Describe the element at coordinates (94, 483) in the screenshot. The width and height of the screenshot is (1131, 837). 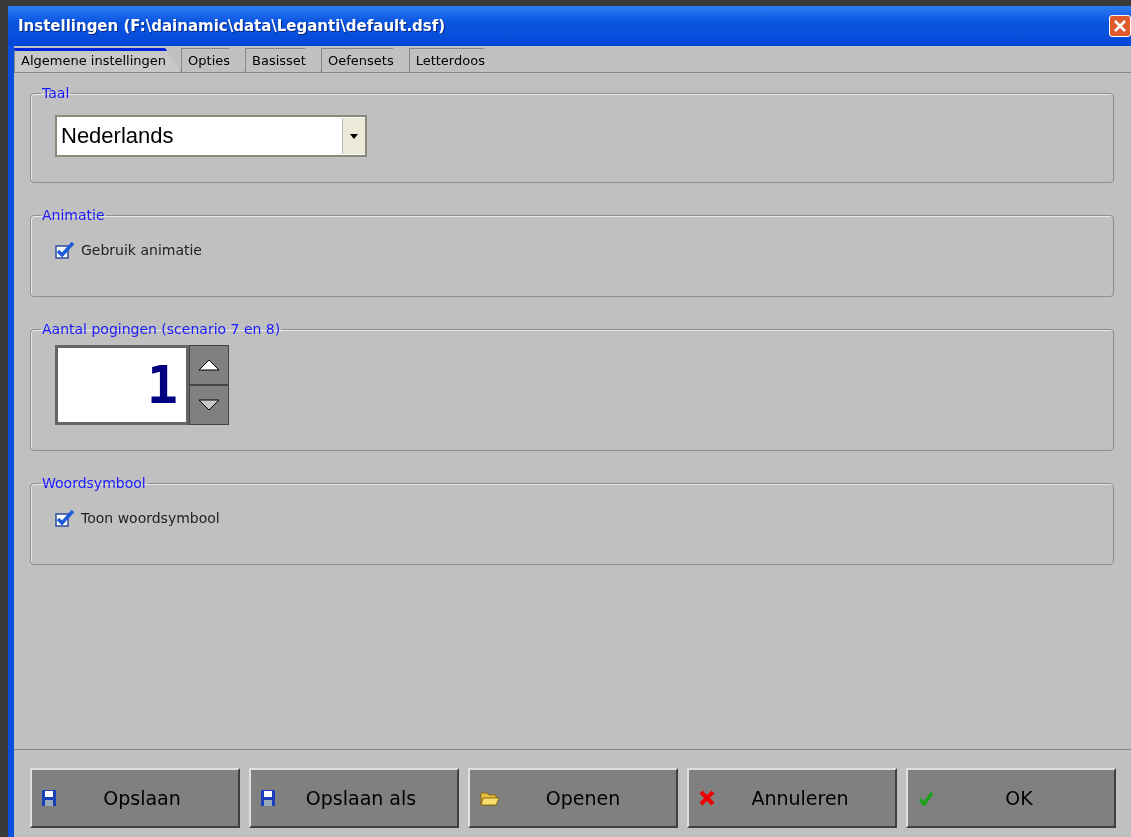
I see `group-title: Woordsymbool` at that location.